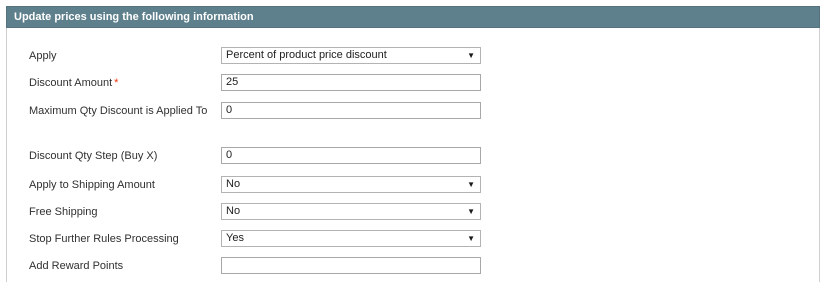  What do you see at coordinates (351, 238) in the screenshot?
I see `stop-rules-select: Yes ▼` at bounding box center [351, 238].